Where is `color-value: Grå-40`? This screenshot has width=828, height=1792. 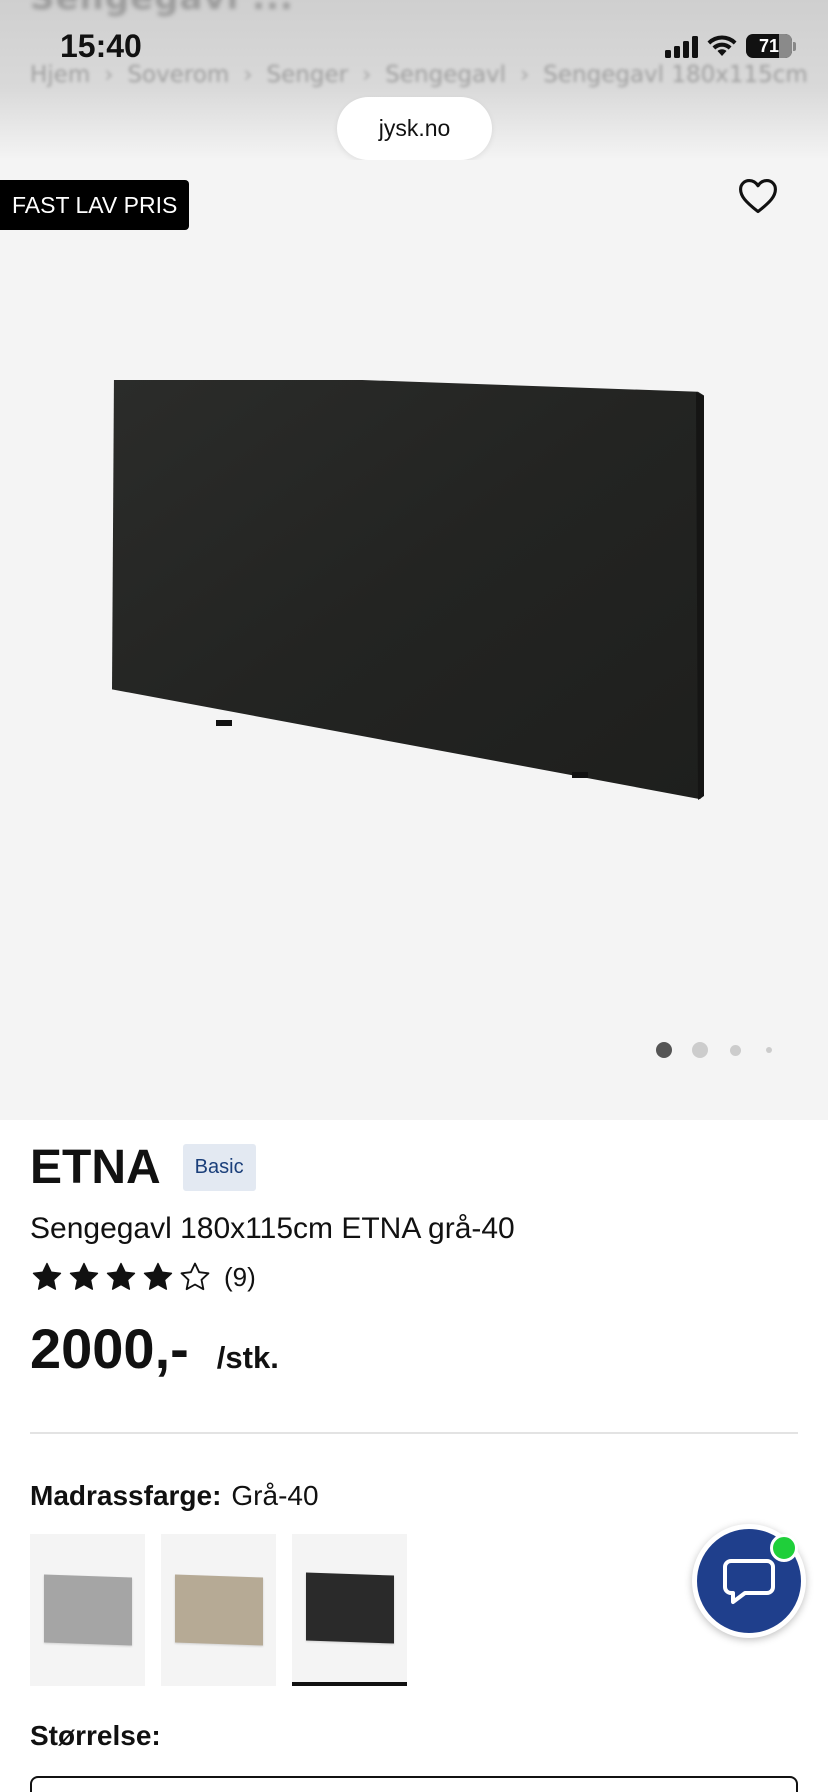 color-value: Grå-40 is located at coordinates (275, 1495).